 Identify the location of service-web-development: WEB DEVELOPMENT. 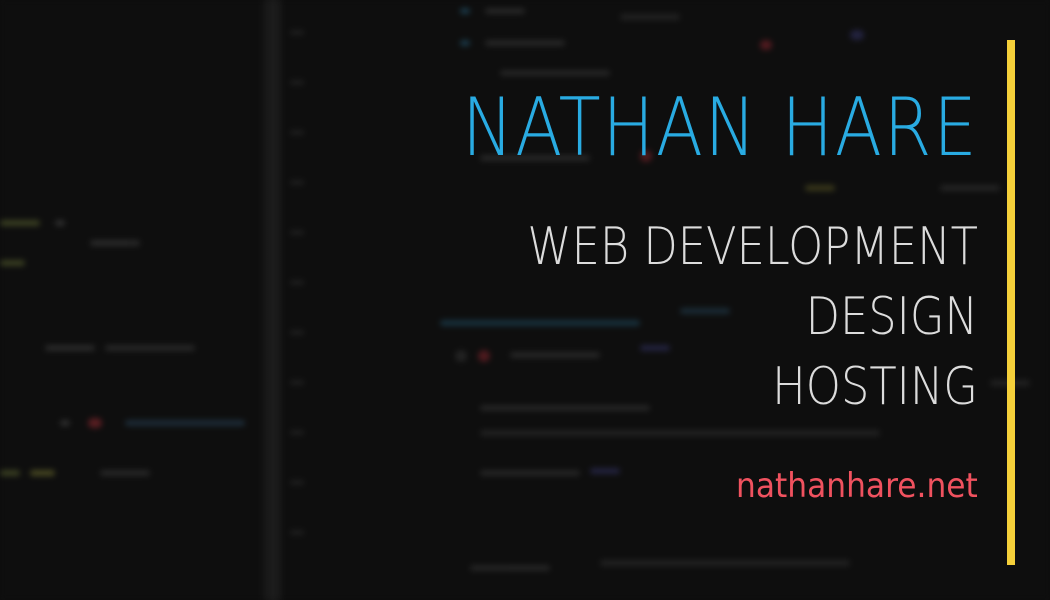
(752, 247).